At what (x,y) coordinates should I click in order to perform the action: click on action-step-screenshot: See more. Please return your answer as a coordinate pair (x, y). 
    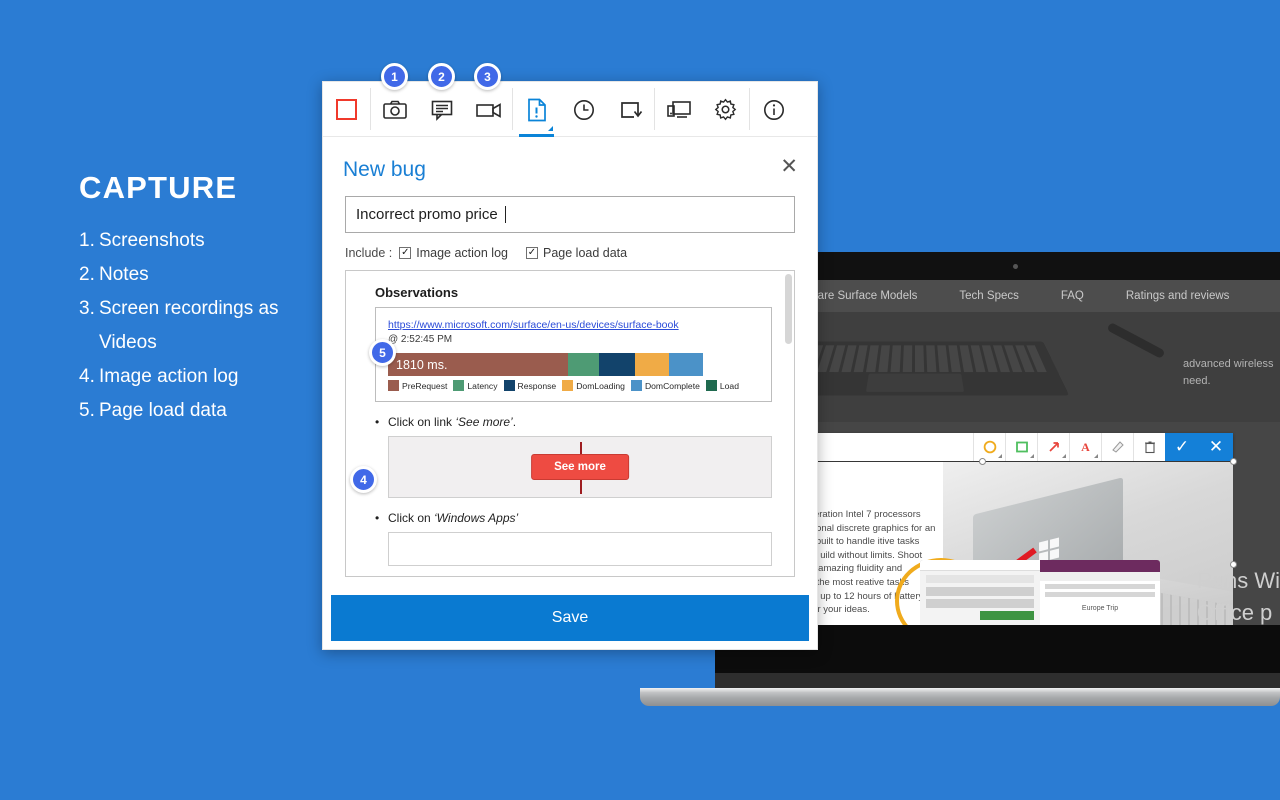
    Looking at the image, I should click on (580, 467).